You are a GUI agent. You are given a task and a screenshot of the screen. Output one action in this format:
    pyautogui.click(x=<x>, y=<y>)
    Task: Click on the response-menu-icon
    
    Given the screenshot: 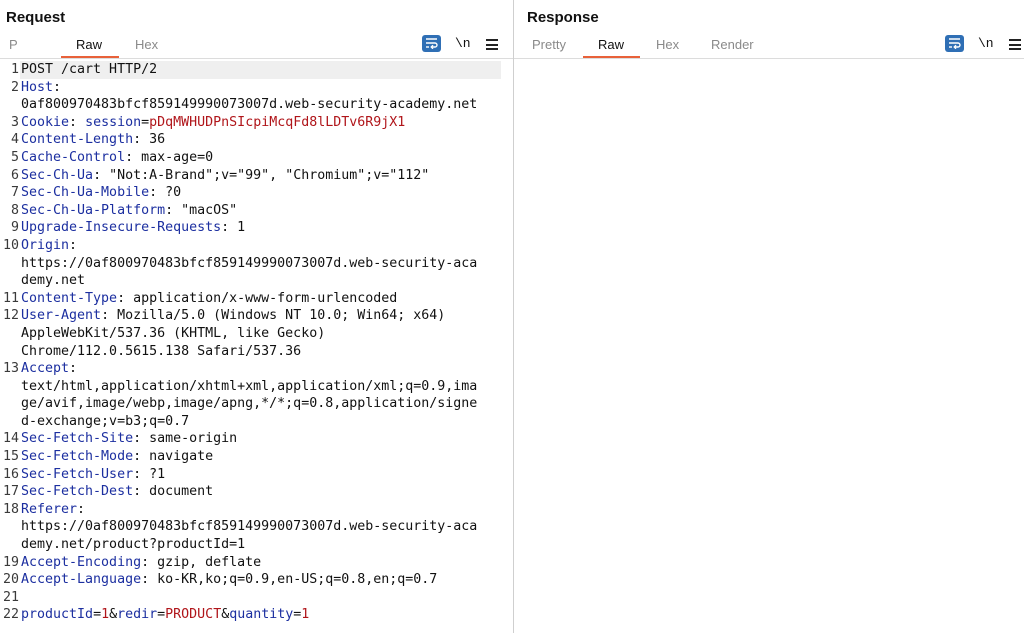 What is the action you would take?
    pyautogui.click(x=1015, y=44)
    